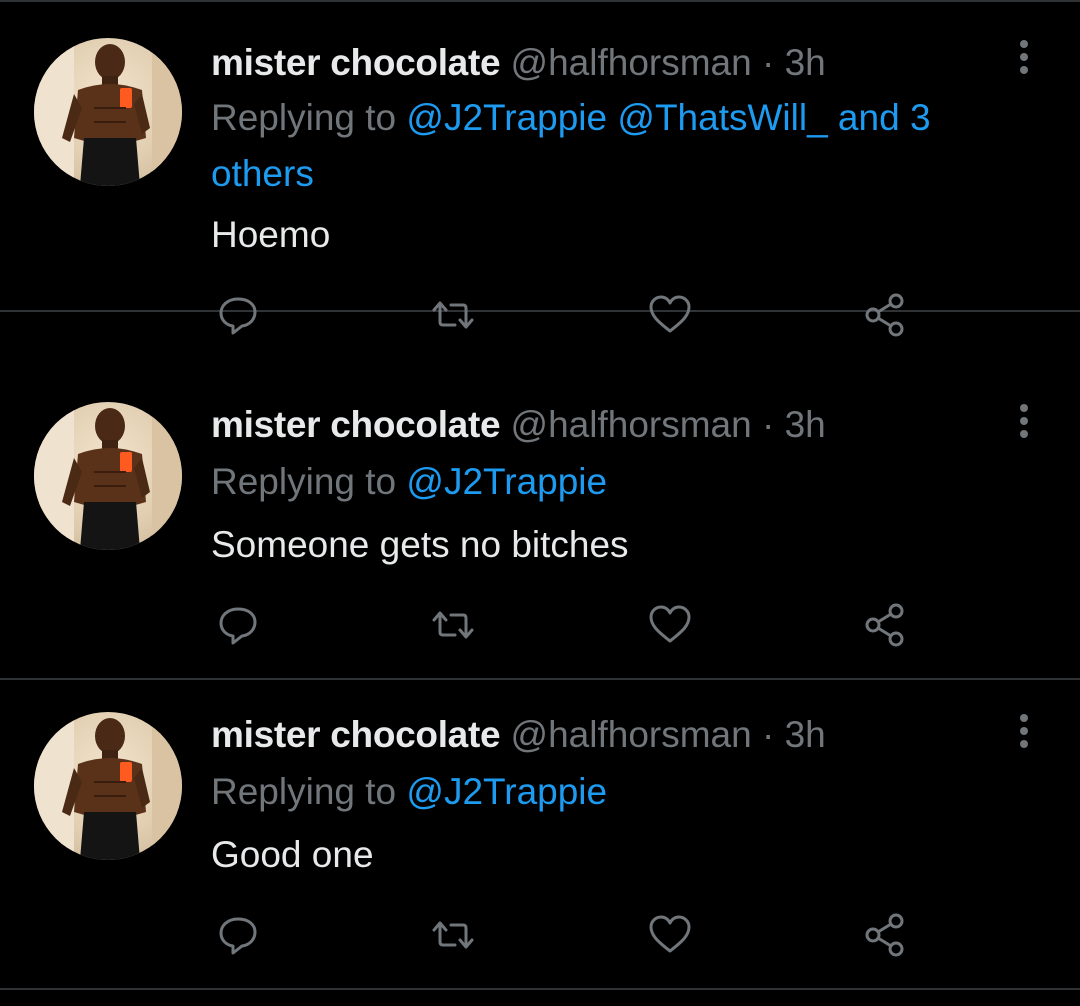 This screenshot has height=1006, width=1080. Describe the element at coordinates (420, 544) in the screenshot. I see `tweet-text: Someone gets no bitches` at that location.